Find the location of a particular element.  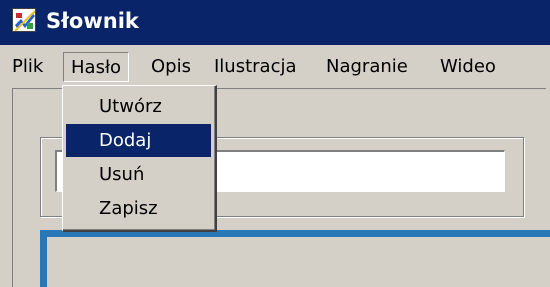

menu-opis: Opis is located at coordinates (171, 67).